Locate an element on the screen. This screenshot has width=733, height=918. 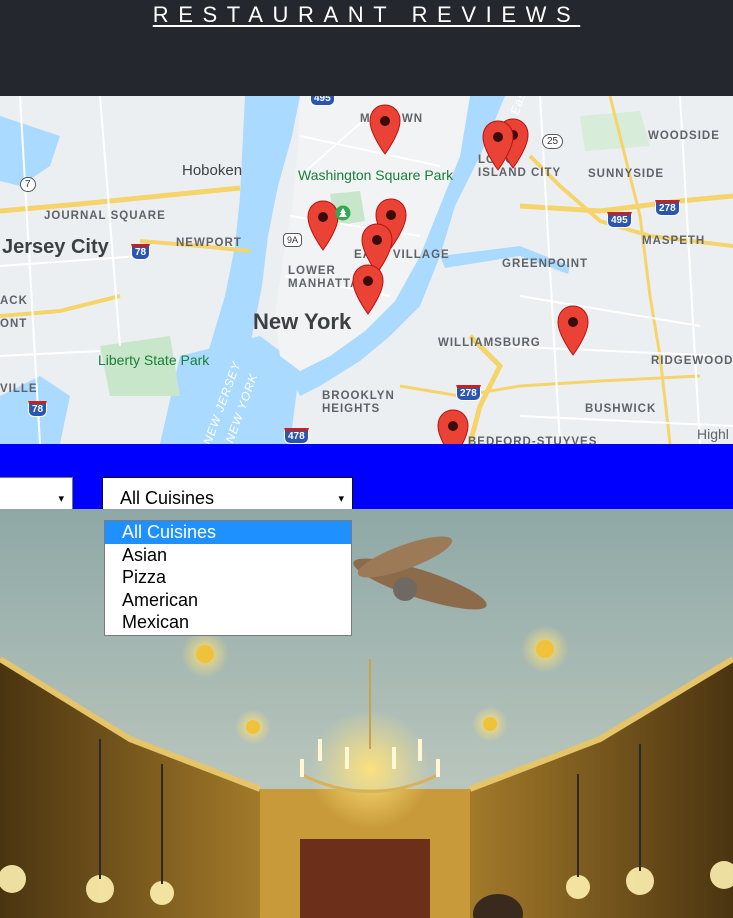
interstate-278-shield: 278 is located at coordinates (667, 208).